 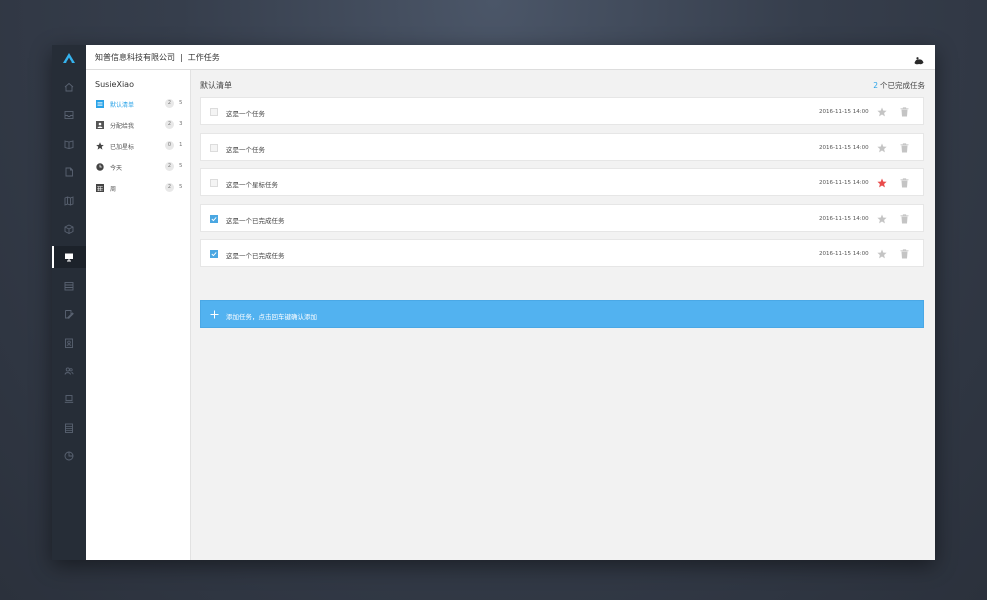 I want to click on plus-icon, so click(x=214, y=314).